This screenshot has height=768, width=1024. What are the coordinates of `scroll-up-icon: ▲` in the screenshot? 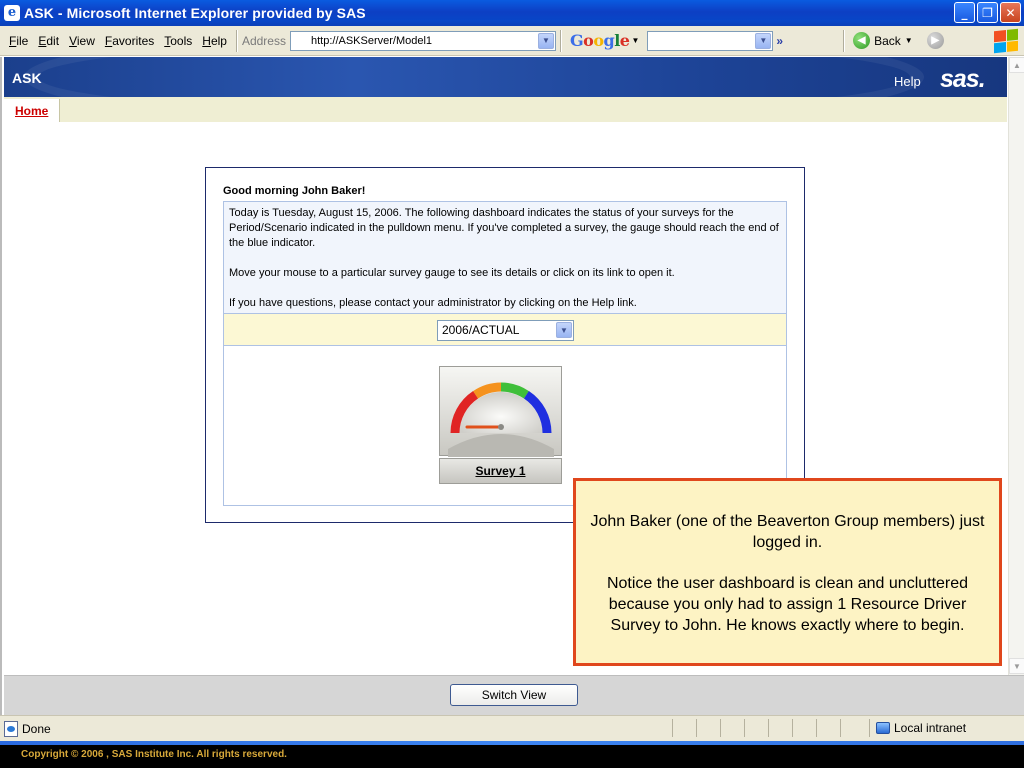 It's located at (1016, 65).